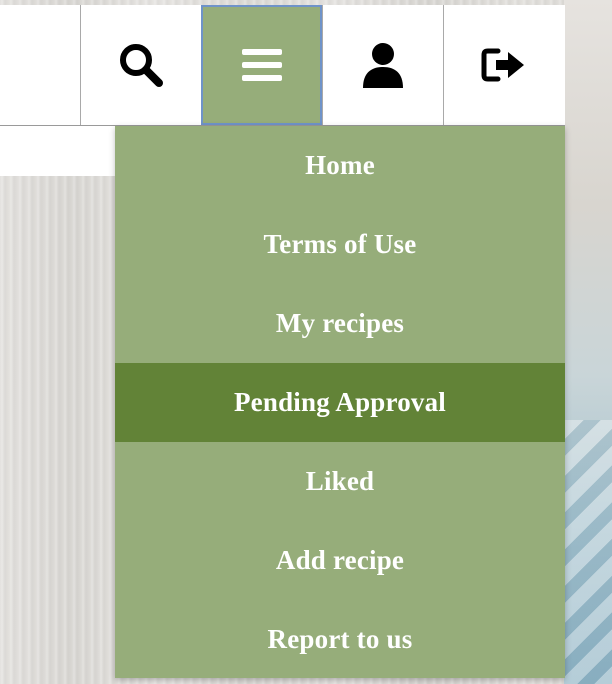 The height and width of the screenshot is (684, 612). I want to click on menu-item-add-recipe: Add recipe, so click(340, 560).